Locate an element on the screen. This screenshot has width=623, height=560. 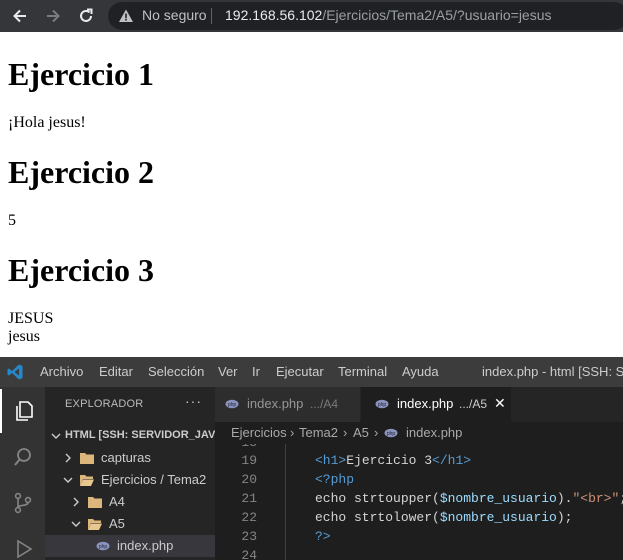
chevron-down-icon is located at coordinates (68, 480).